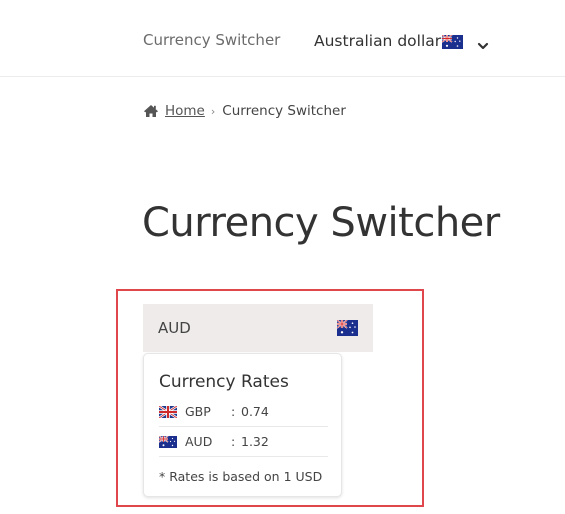 The height and width of the screenshot is (514, 565). Describe the element at coordinates (168, 411) in the screenshot. I see `uk-flag-icon` at that location.